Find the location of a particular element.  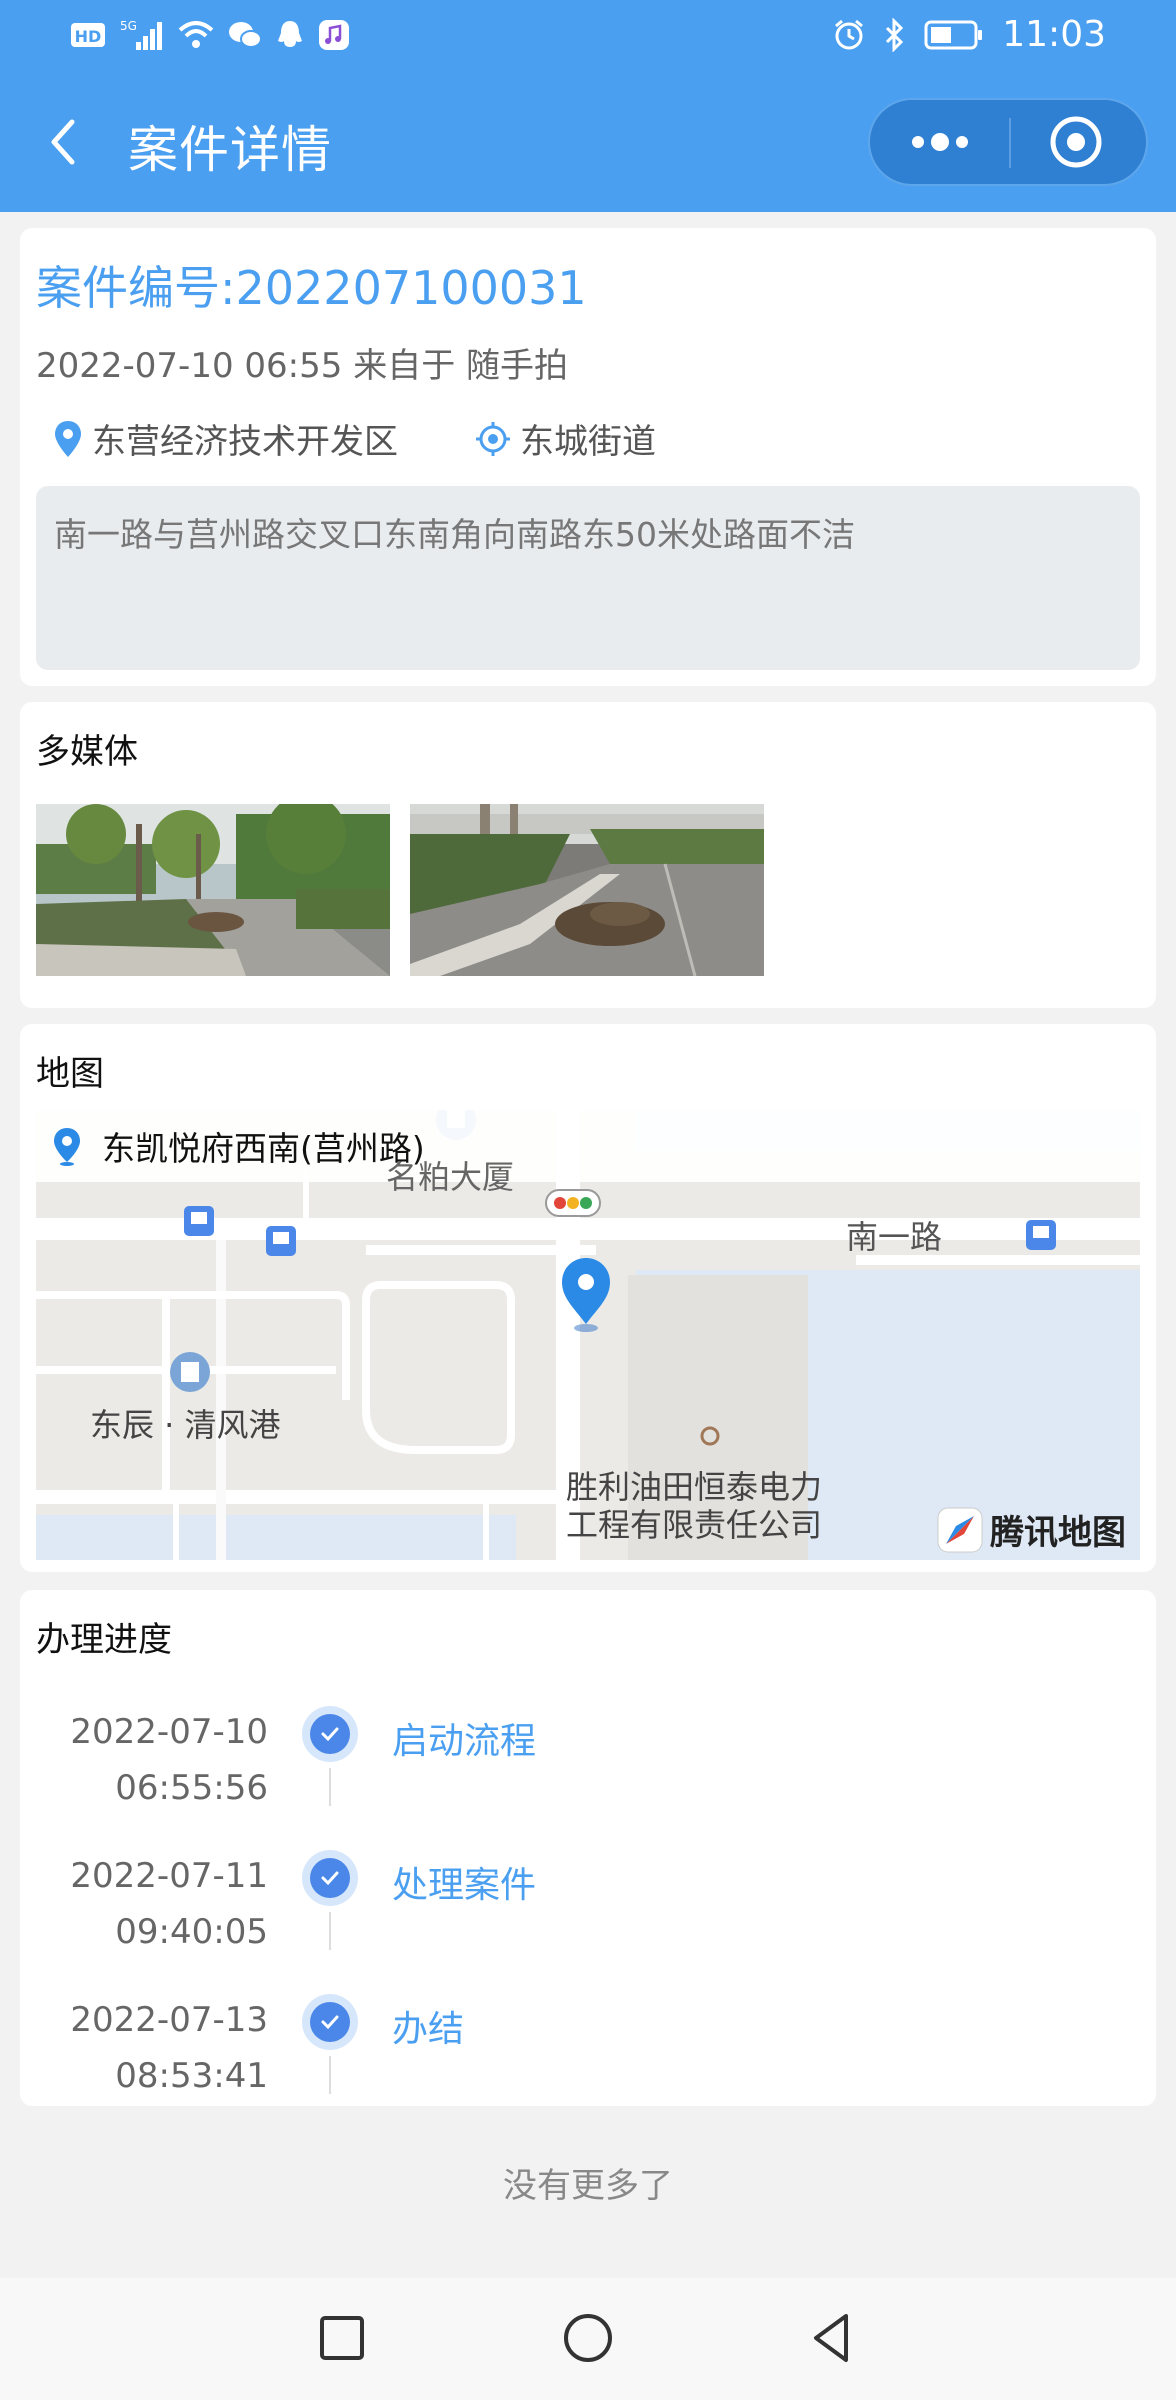

timeline-step: 2022-07-11 09:40:05 处理案件 is located at coordinates (588, 1906).